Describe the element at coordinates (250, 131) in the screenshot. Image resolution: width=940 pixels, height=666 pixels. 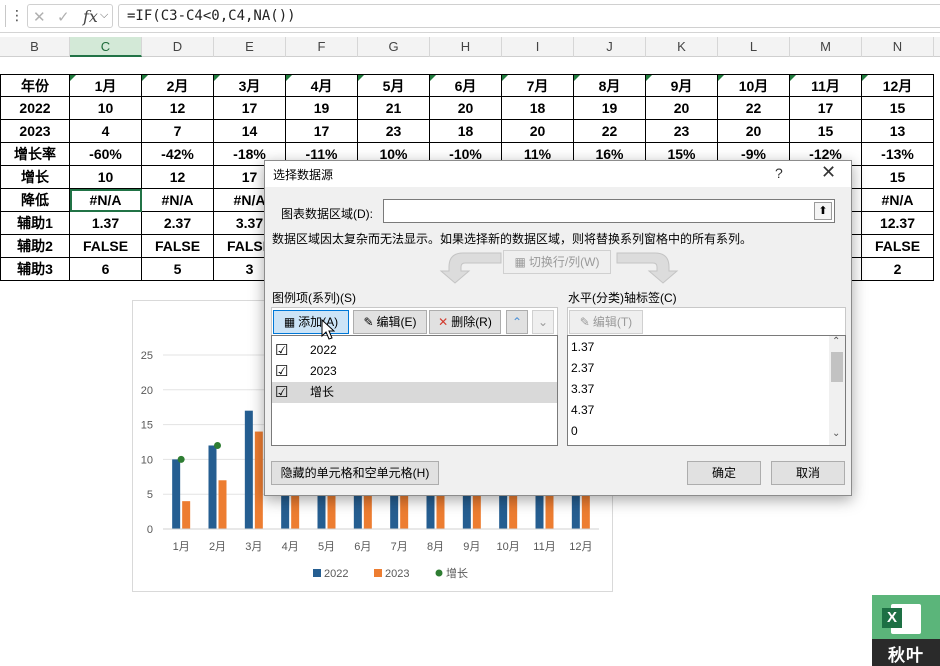
I see `table-cell: 14` at that location.